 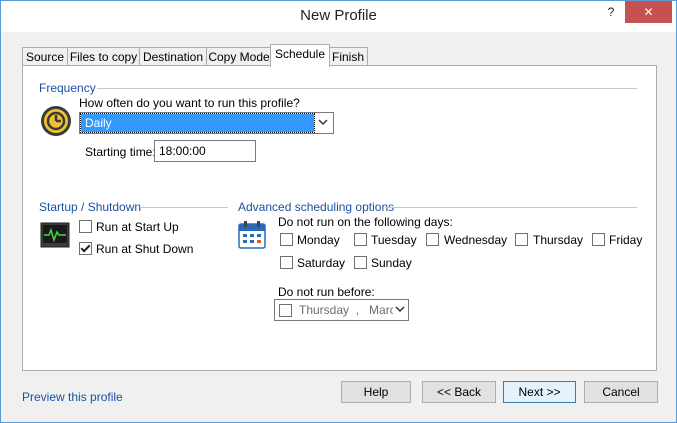 I want to click on preview-profile-link: Preview this profile, so click(x=72, y=397).